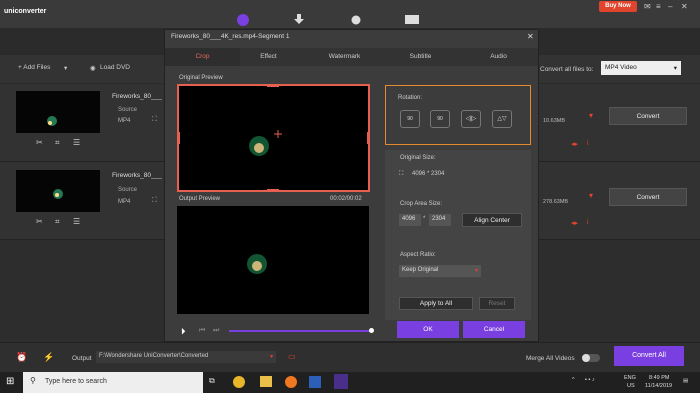 This screenshot has height=393, width=700. What do you see at coordinates (631, 386) in the screenshot?
I see `language-us: US` at bounding box center [631, 386].